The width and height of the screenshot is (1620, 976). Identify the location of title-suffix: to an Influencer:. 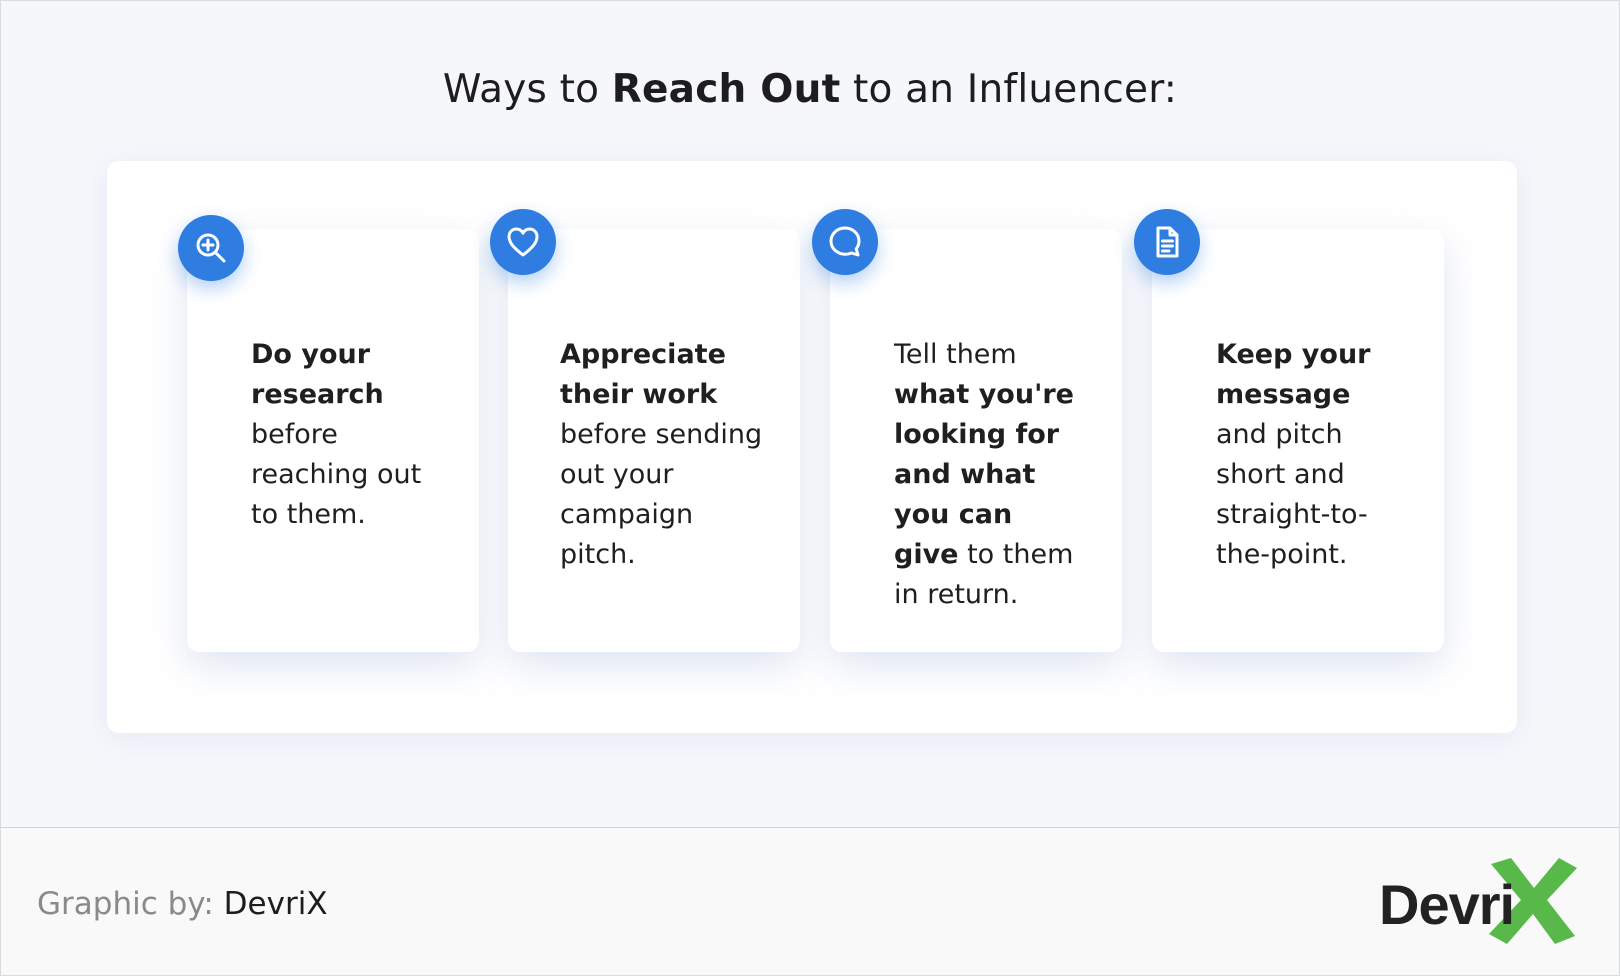
(1015, 89).